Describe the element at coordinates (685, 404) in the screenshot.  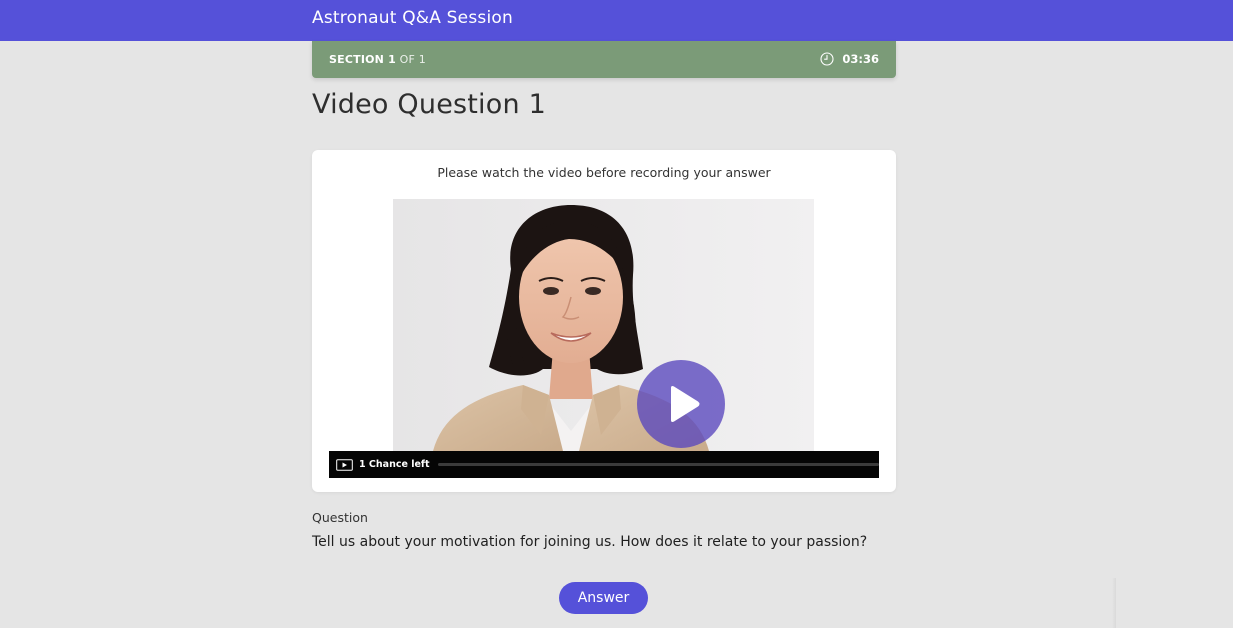
I see `play-icon` at that location.